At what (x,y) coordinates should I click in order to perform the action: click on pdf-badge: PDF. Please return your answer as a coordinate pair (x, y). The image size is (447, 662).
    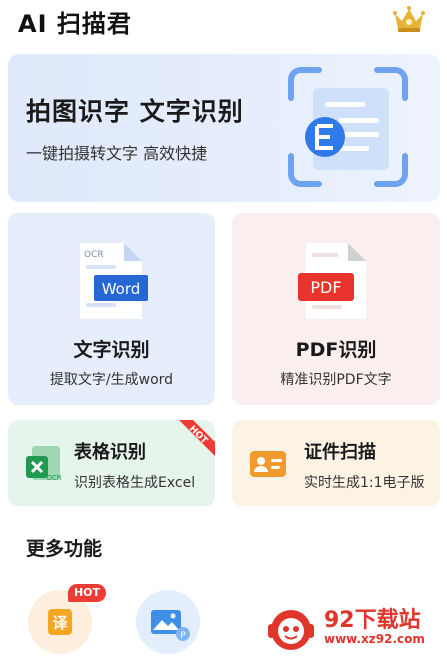
    Looking at the image, I should click on (325, 287).